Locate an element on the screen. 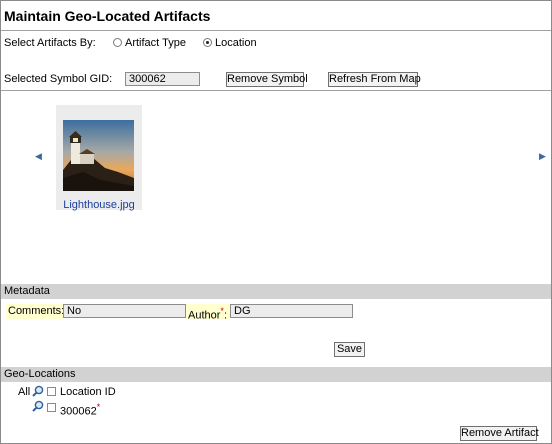 This screenshot has width=552, height=444. location-id-cell: 300062* is located at coordinates (80, 410).